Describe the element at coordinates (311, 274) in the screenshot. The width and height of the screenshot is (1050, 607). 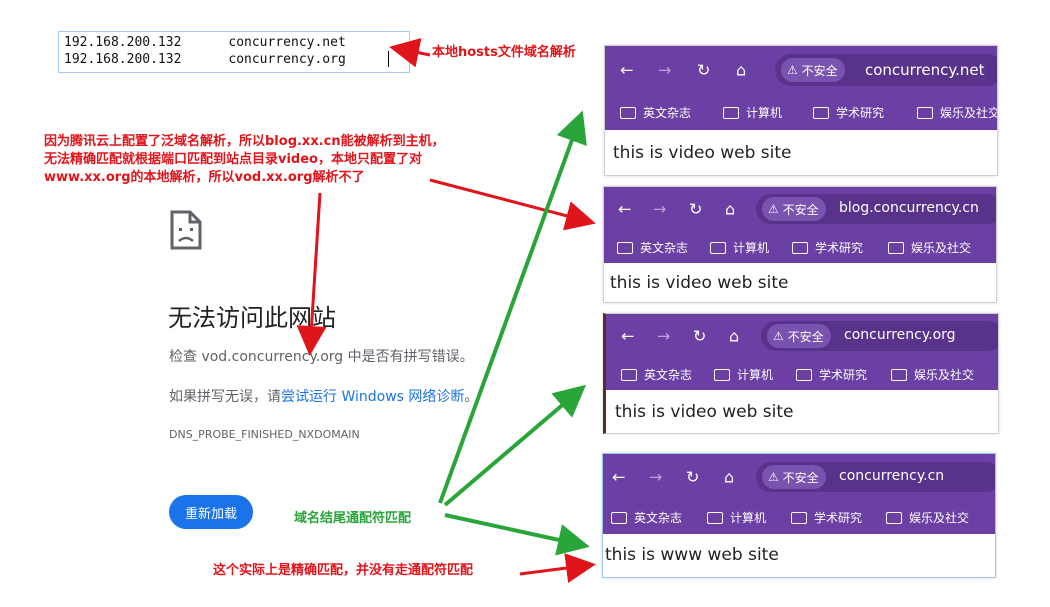
I see `arrow-to-error` at that location.